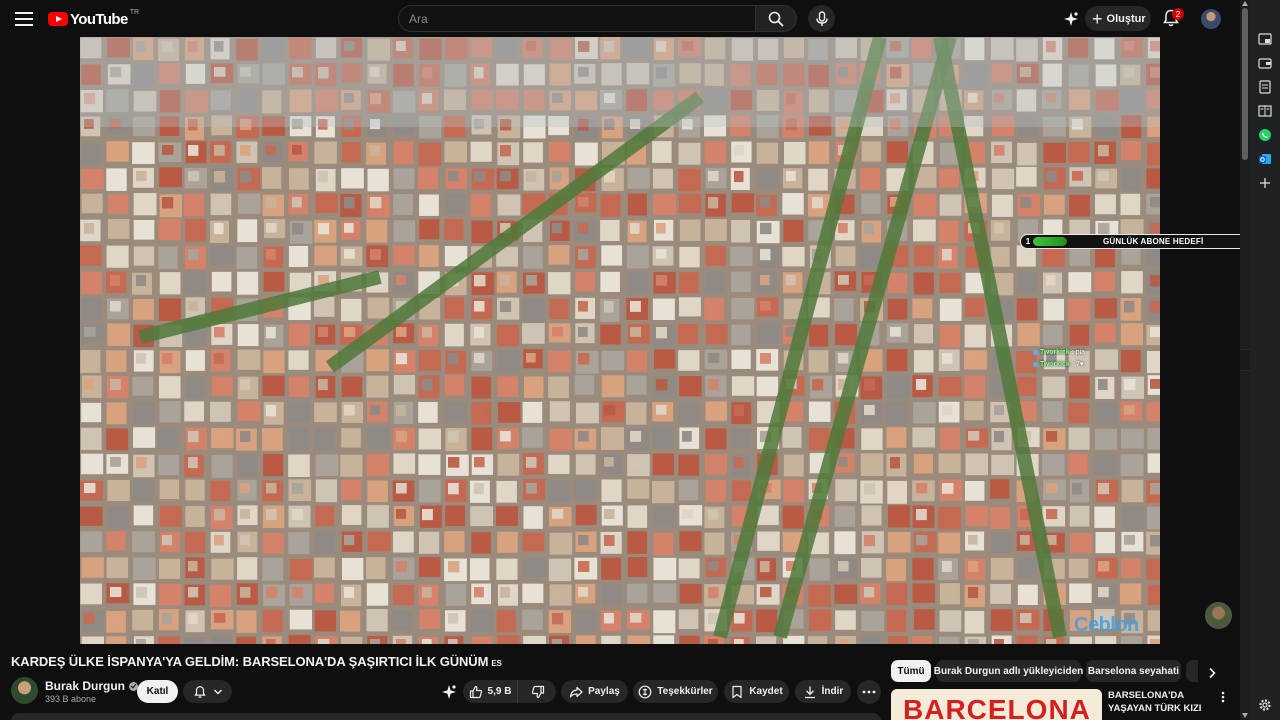 The width and height of the screenshot is (1280, 720). I want to click on download-button: İndir, so click(823, 691).